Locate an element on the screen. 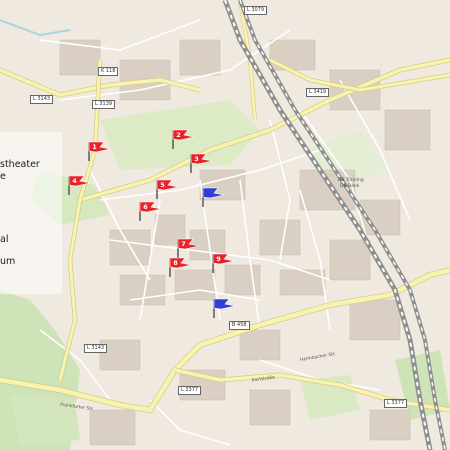 The height and width of the screenshot is (450, 450). marker-number: 6 is located at coordinates (145, 207).